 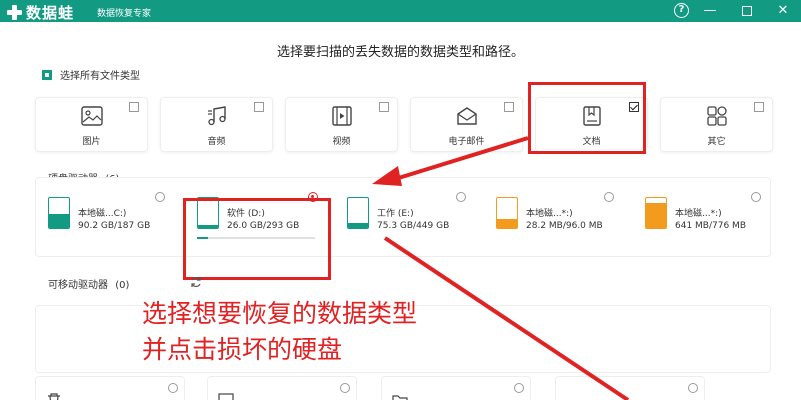 I want to click on file-type-audio: 音频, so click(x=216, y=124).